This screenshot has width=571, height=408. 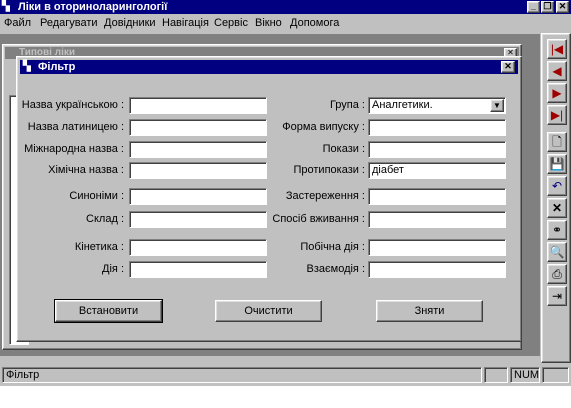 What do you see at coordinates (57, 67) in the screenshot?
I see `dialog-title: Фільтр` at bounding box center [57, 67].